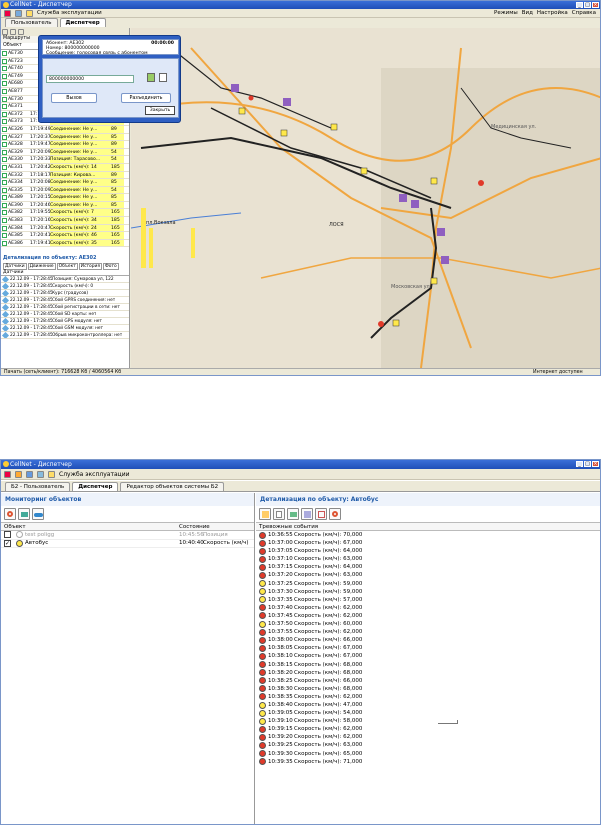 The width and height of the screenshot is (601, 825). Describe the element at coordinates (65, 243) in the screenshot. I see `object-row: АЕ386 17:19:41 Скорость (км/ч): 35 165` at that location.